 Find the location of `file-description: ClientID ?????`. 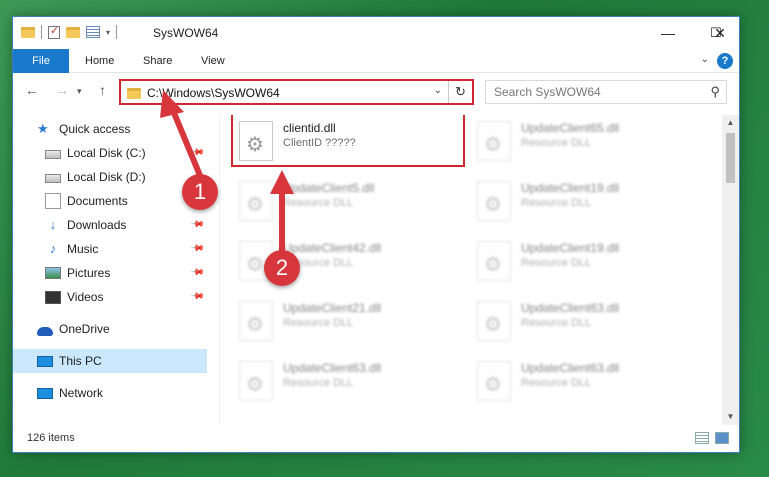

file-description: ClientID ????? is located at coordinates (319, 143).